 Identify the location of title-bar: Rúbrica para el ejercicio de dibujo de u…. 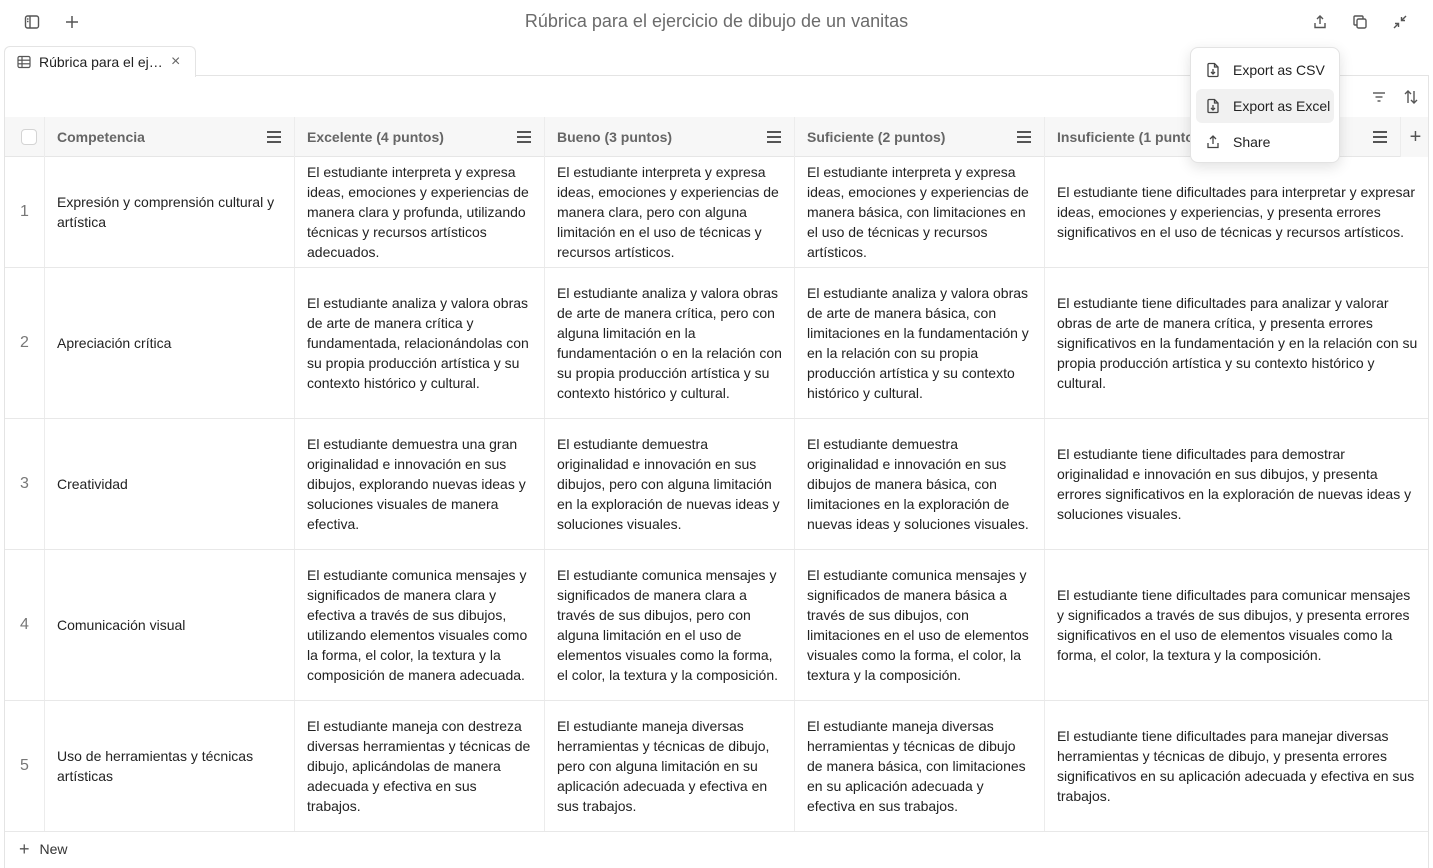
(716, 22).